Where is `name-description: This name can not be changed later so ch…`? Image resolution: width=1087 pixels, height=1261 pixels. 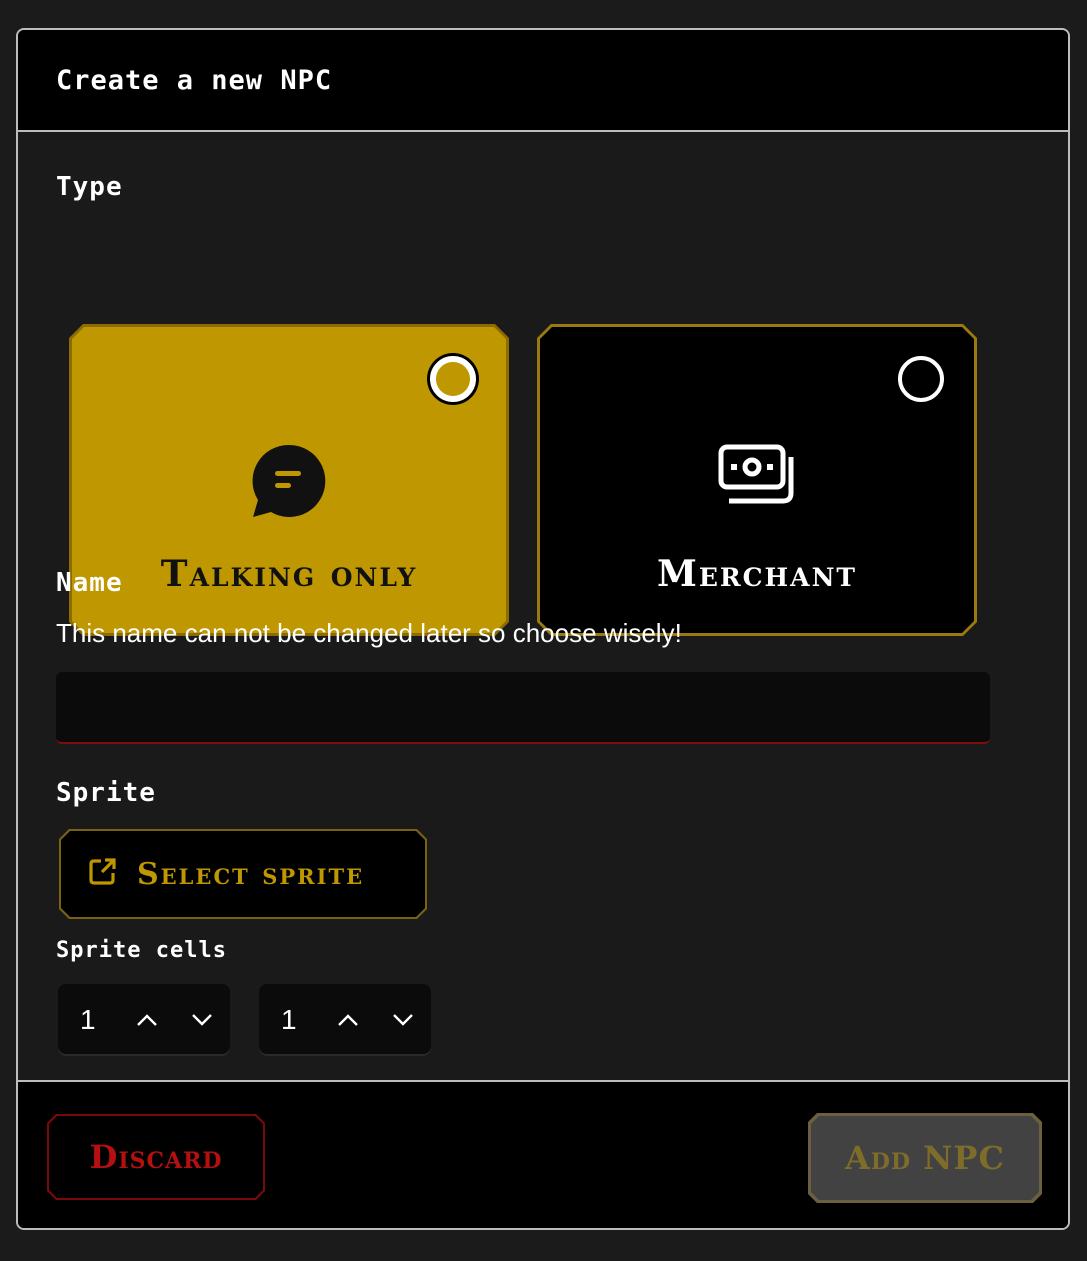 name-description: This name can not be changed later so ch… is located at coordinates (369, 633).